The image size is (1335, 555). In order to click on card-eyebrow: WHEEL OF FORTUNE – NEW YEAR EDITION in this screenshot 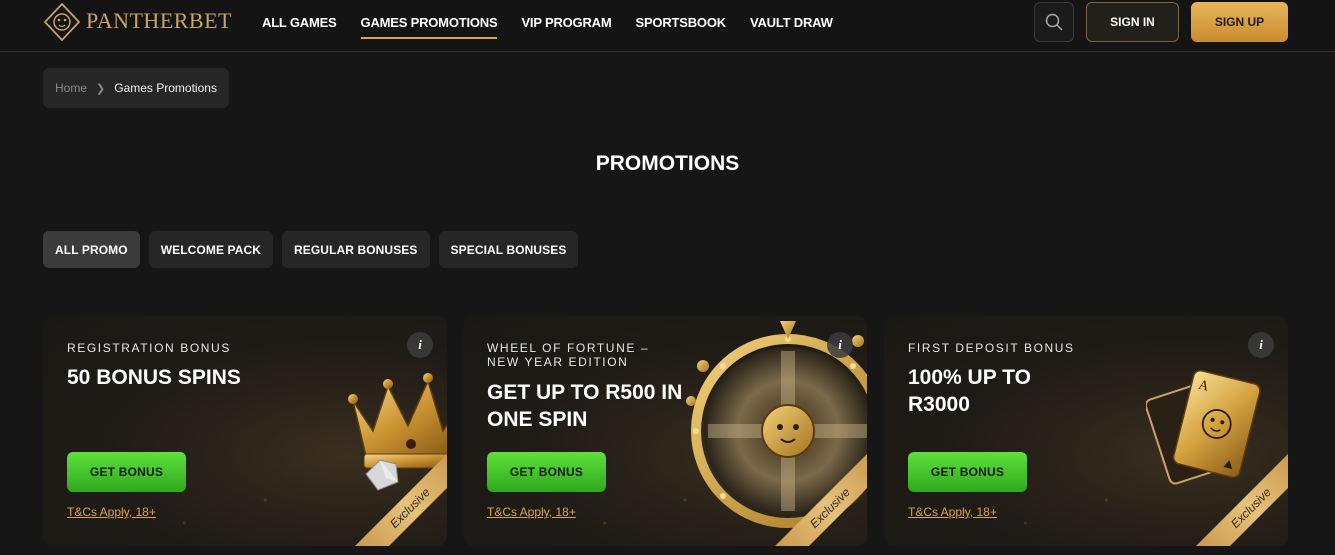, I will do `click(568, 355)`.